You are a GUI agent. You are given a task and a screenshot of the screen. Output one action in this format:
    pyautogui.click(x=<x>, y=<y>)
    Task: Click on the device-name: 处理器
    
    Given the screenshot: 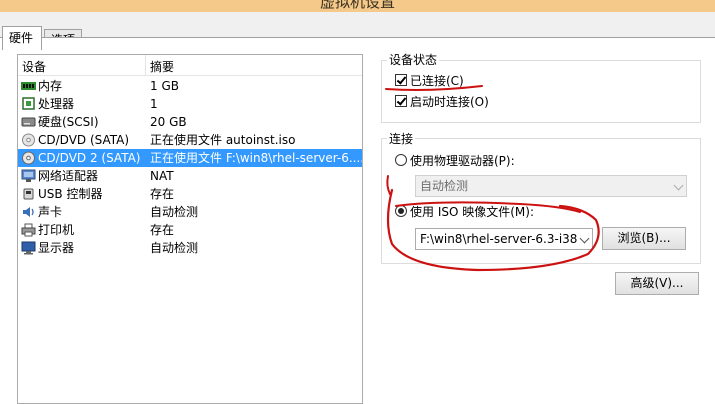 What is the action you would take?
    pyautogui.click(x=56, y=104)
    